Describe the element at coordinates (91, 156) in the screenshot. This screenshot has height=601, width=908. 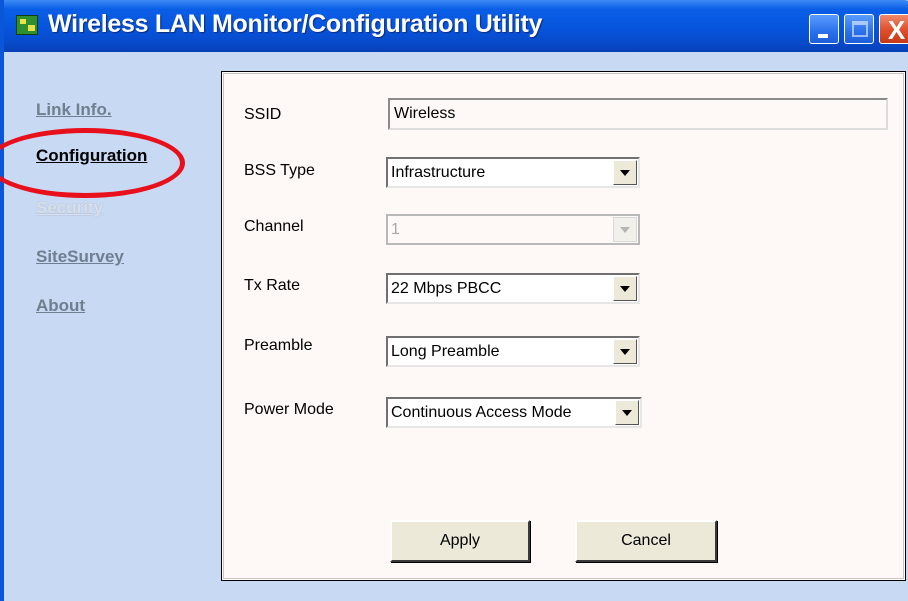
I see `sidebar-item-configuration: Configuration` at that location.